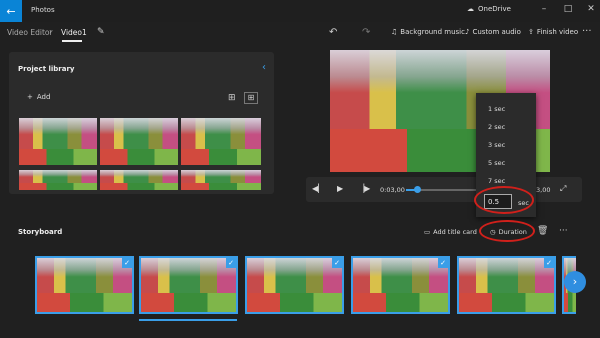  What do you see at coordinates (494, 9) in the screenshot?
I see `onedrive-label: OneDrive` at bounding box center [494, 9].